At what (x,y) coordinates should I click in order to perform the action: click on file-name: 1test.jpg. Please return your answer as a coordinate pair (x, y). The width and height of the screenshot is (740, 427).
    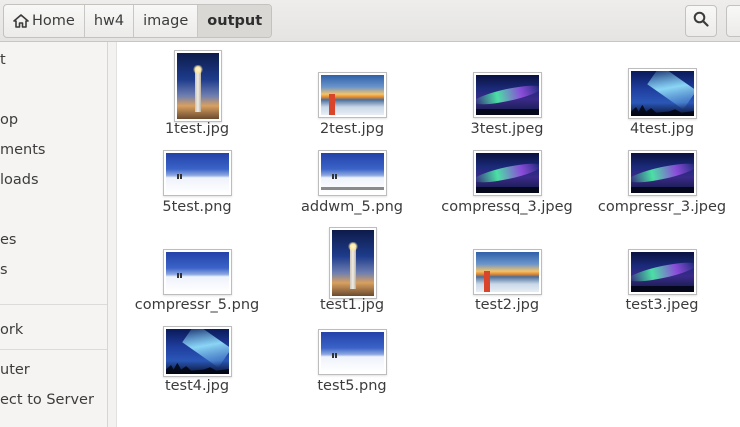
    Looking at the image, I should click on (197, 129).